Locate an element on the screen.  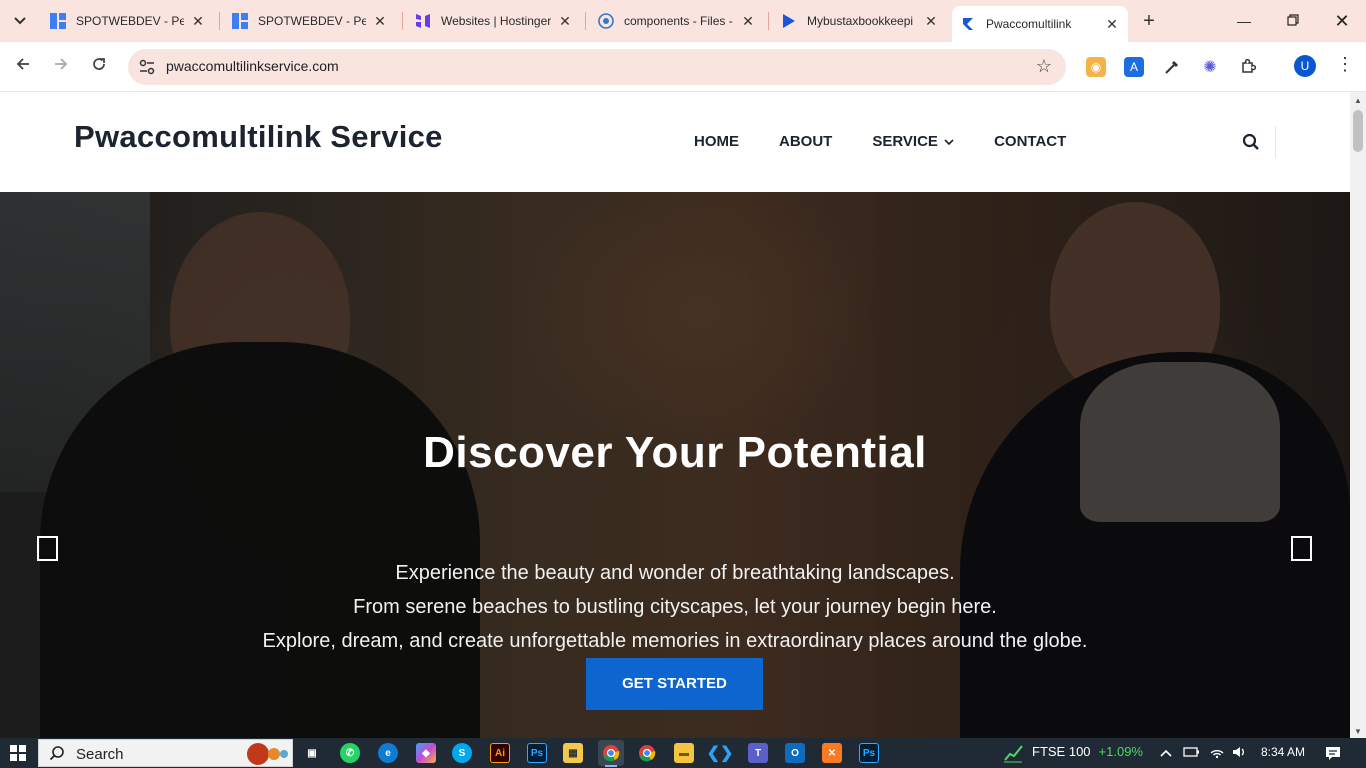
site-brand: Pwaccomultilink Service is located at coordinates (258, 137).